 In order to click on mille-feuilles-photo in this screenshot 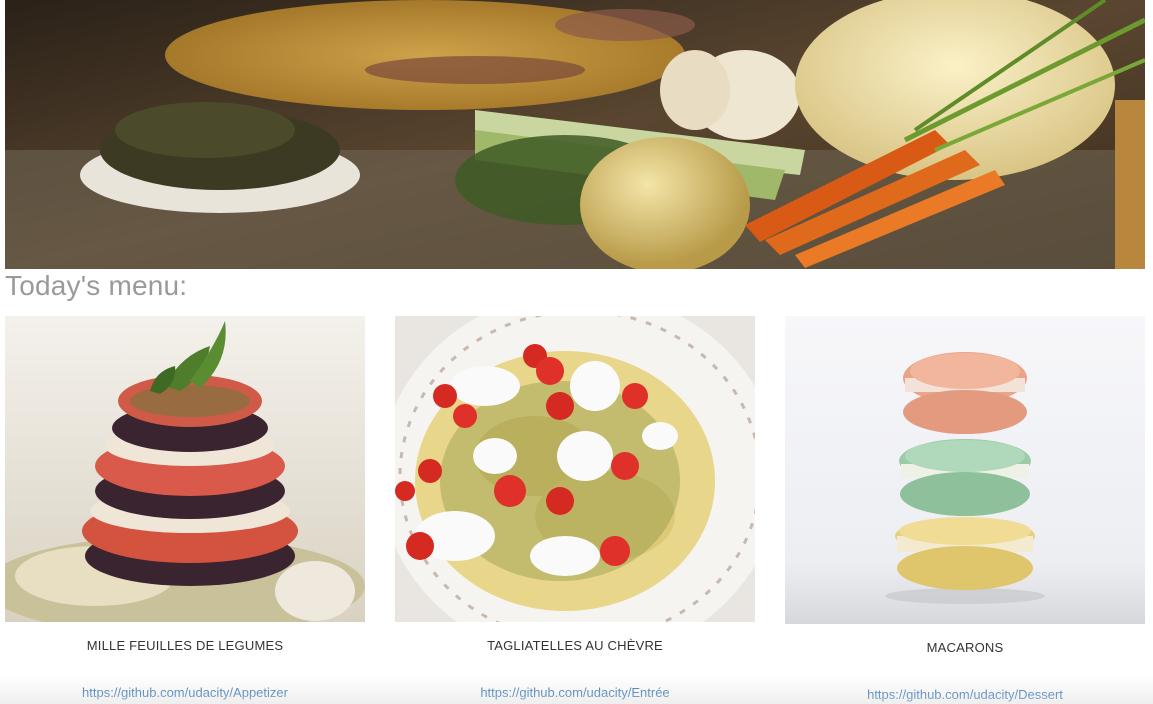, I will do `click(185, 469)`.